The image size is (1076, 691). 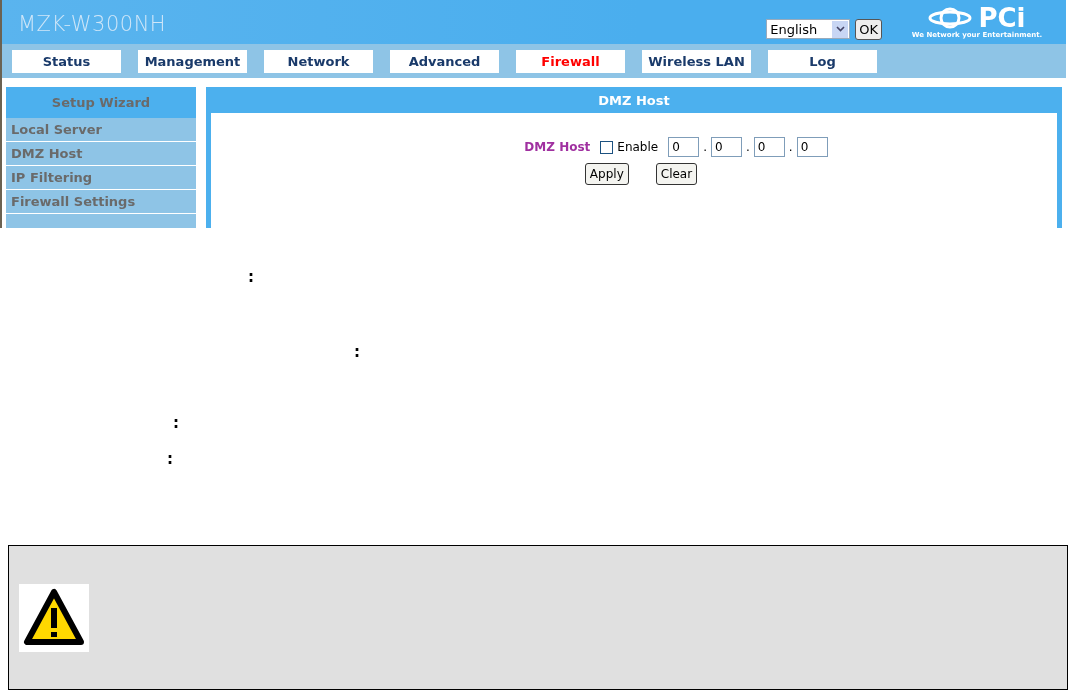 I want to click on enable-label: Enable, so click(x=638, y=147).